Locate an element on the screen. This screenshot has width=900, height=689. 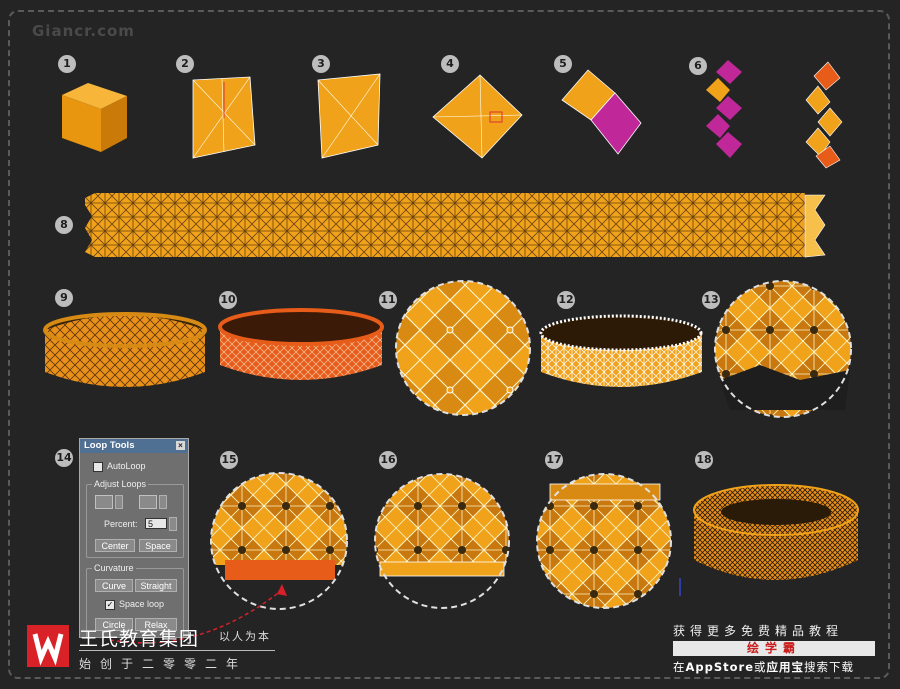
loop-grow-icon is located at coordinates (148, 502).